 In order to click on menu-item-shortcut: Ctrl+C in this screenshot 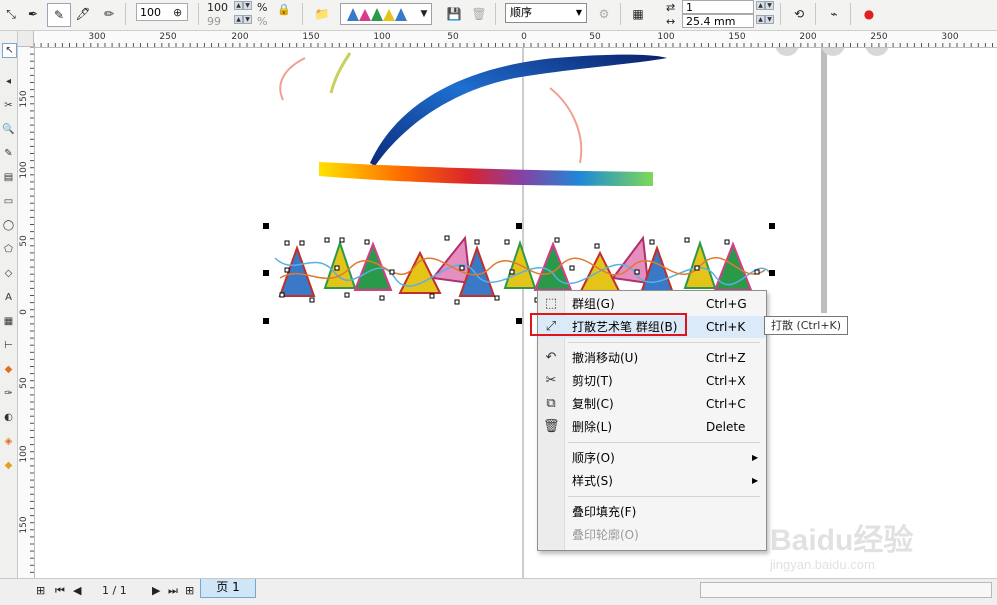, I will do `click(726, 404)`.